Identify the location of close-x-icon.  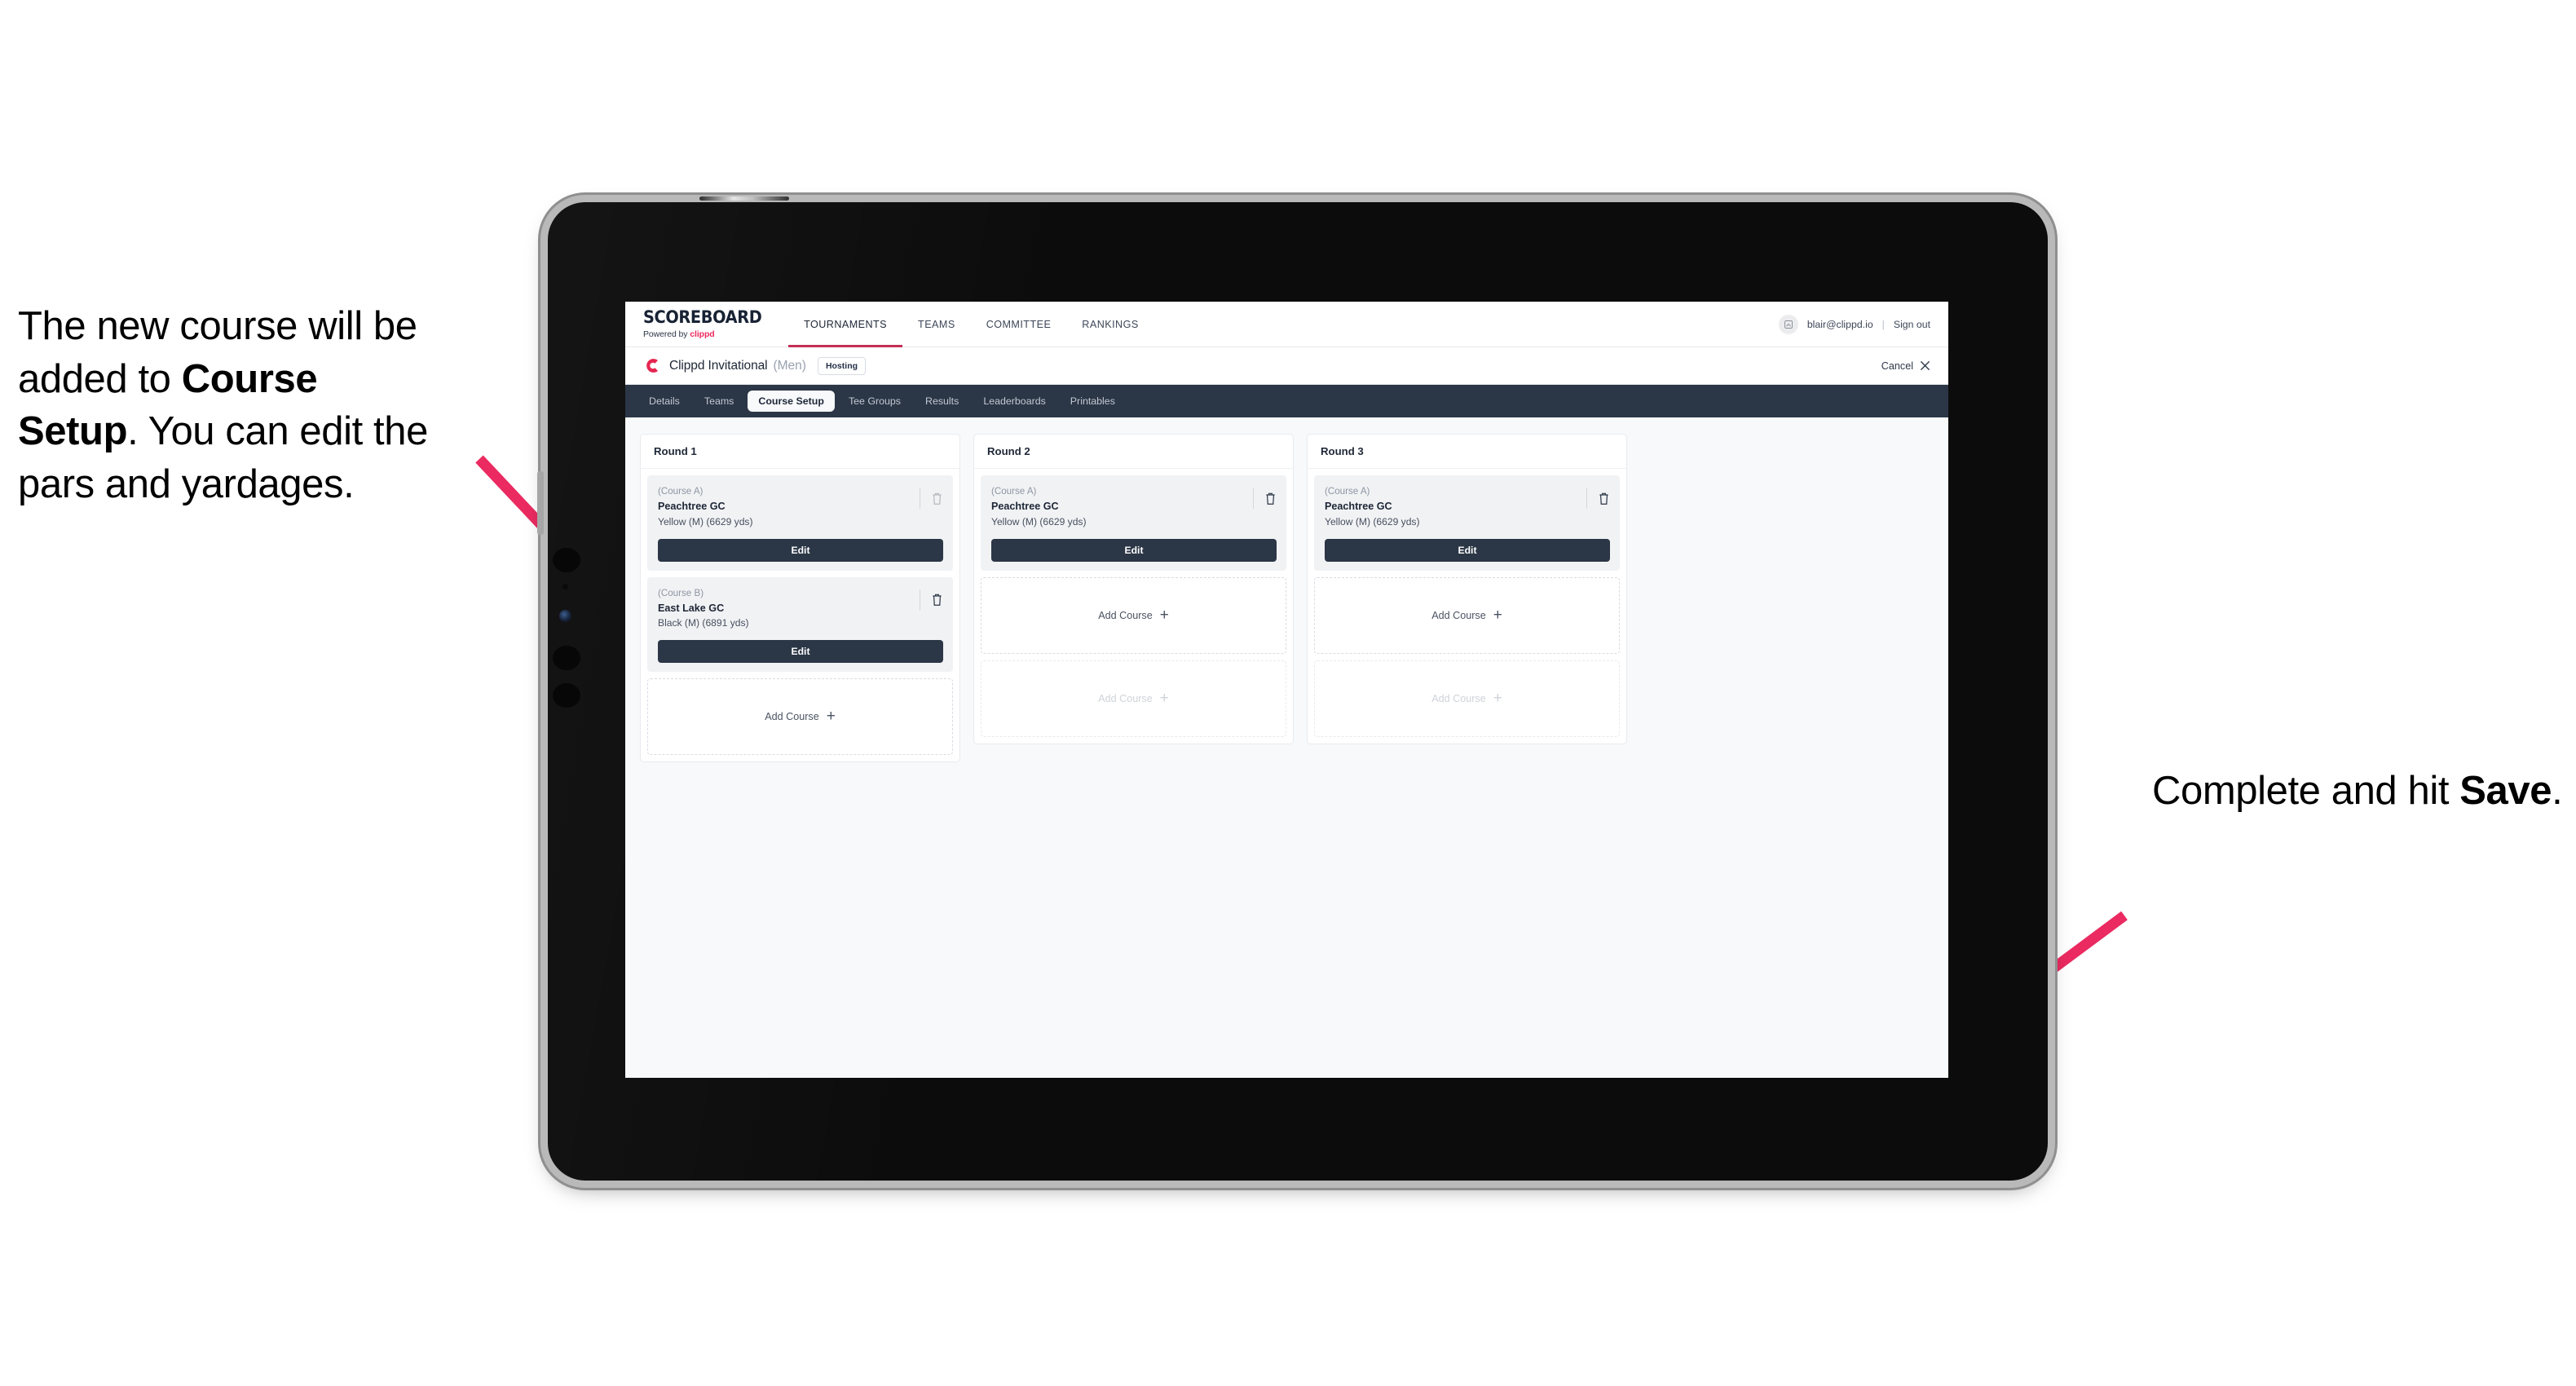
(1925, 366).